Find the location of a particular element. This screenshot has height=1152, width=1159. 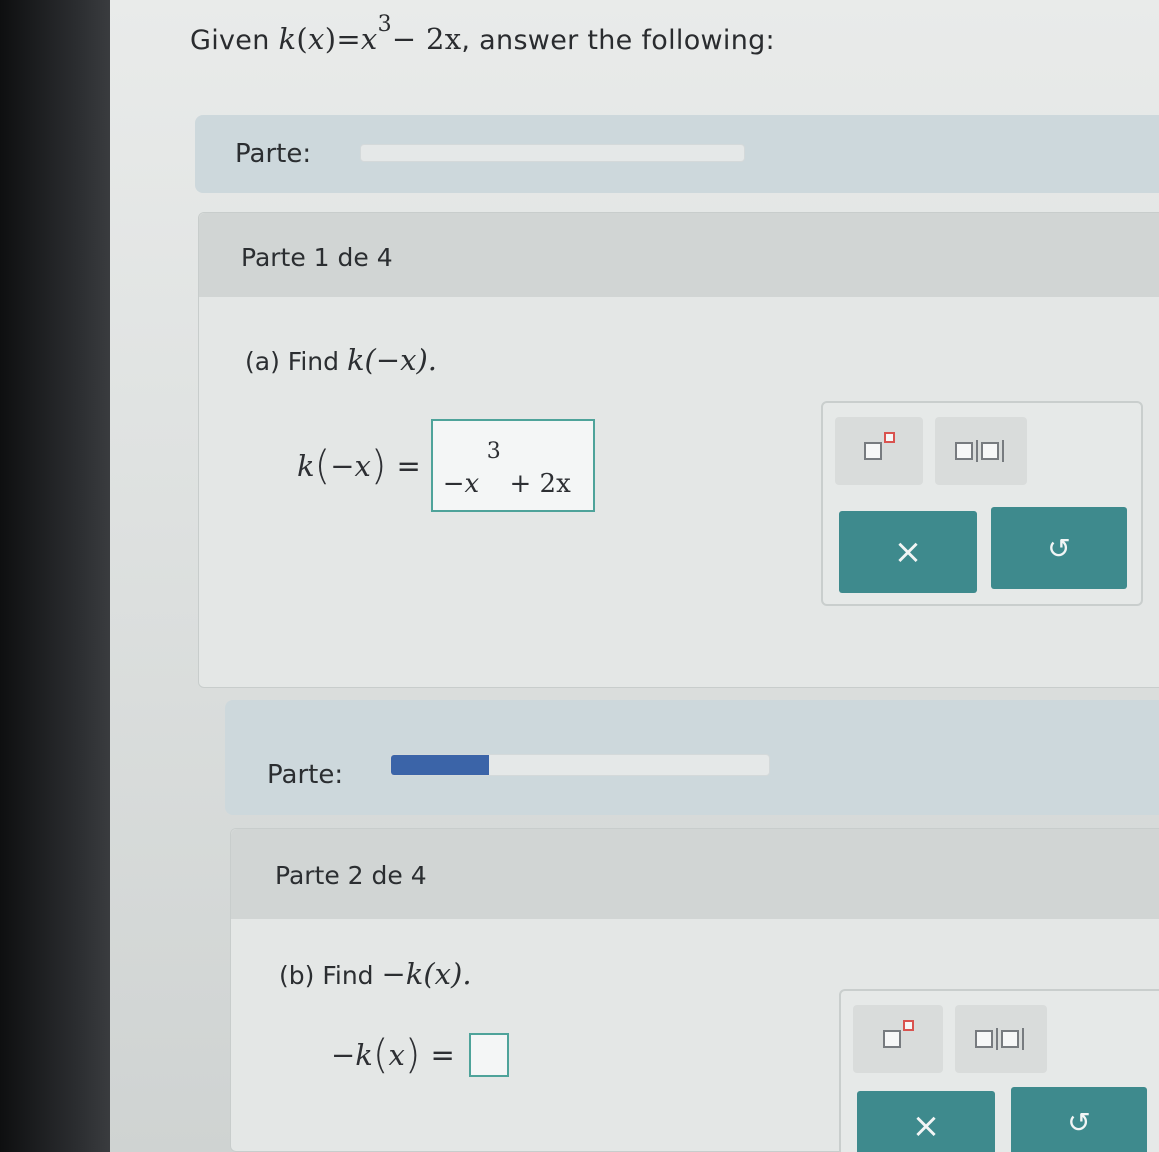

question-suffix: , answer the following: is located at coordinates (618, 40).